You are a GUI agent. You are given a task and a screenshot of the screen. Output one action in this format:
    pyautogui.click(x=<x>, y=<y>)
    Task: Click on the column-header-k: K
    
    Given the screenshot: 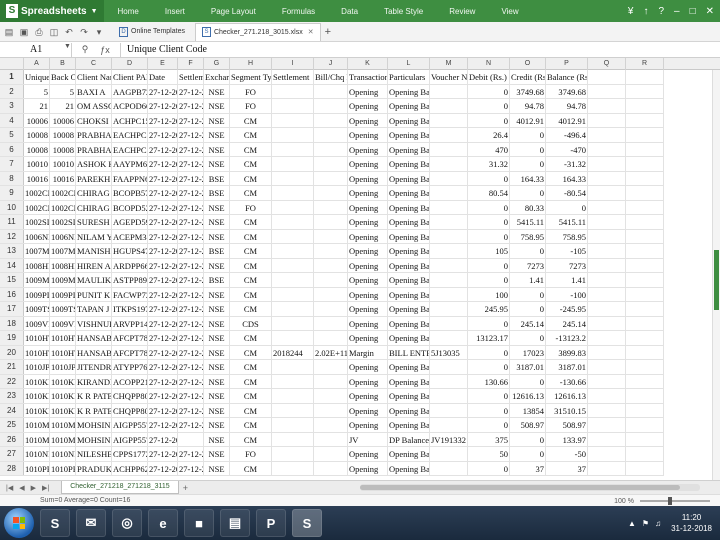 What is the action you would take?
    pyautogui.click(x=368, y=64)
    